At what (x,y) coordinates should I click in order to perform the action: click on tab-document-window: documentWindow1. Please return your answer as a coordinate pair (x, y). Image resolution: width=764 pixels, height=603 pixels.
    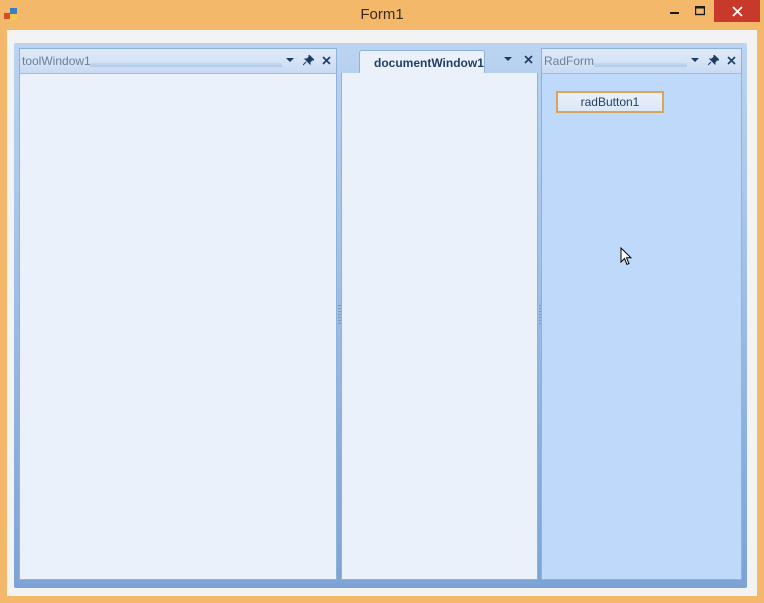
    Looking at the image, I should click on (422, 62).